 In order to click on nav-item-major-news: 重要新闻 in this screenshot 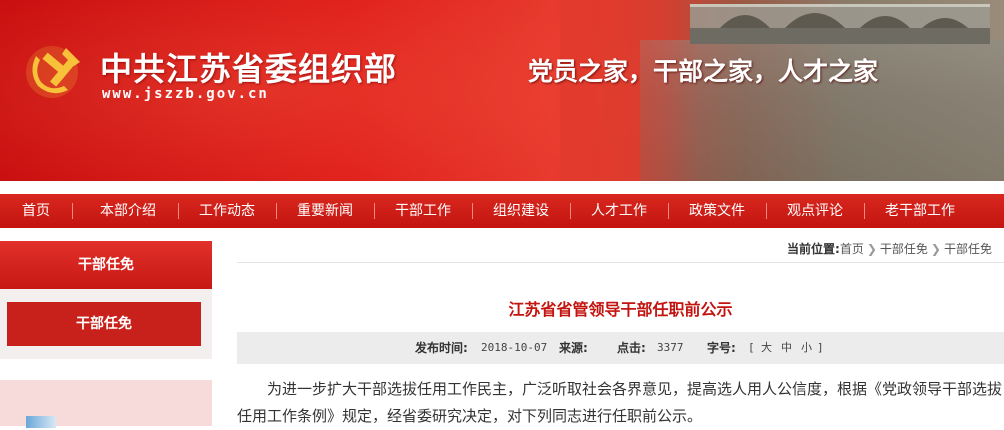, I will do `click(325, 211)`.